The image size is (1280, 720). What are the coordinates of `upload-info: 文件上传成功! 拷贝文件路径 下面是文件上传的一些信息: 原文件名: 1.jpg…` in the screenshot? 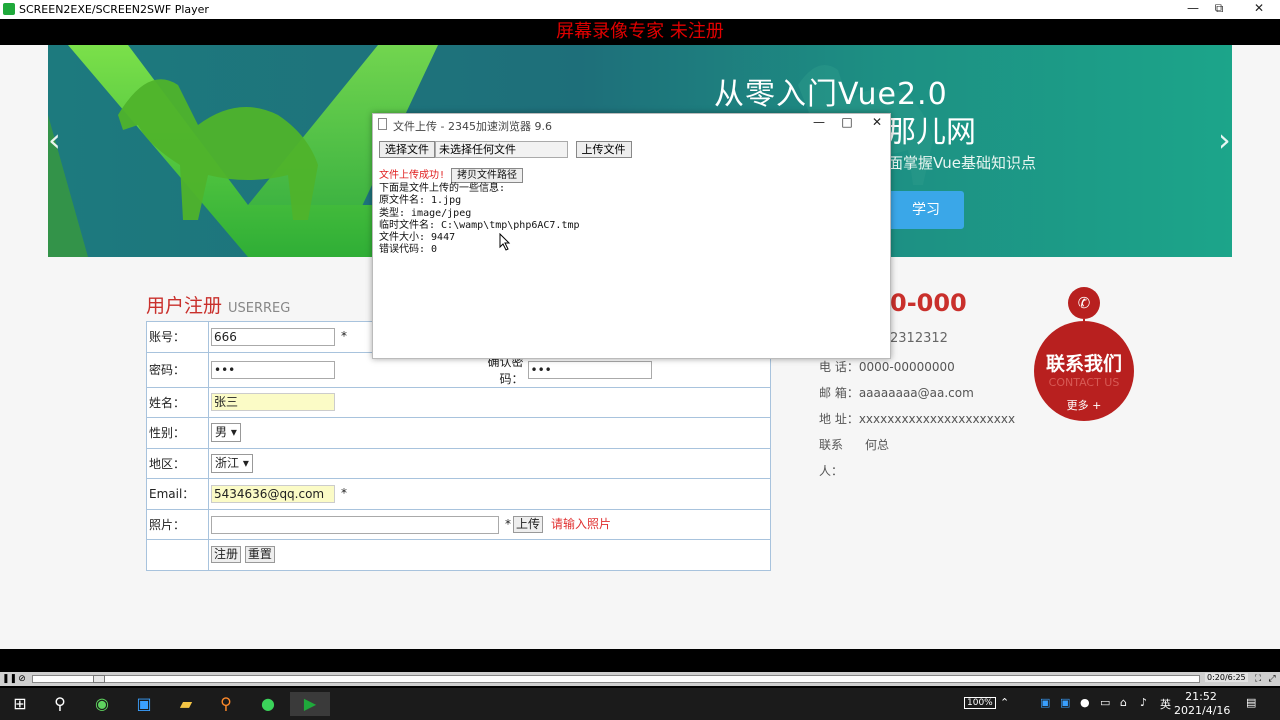 It's located at (479, 212).